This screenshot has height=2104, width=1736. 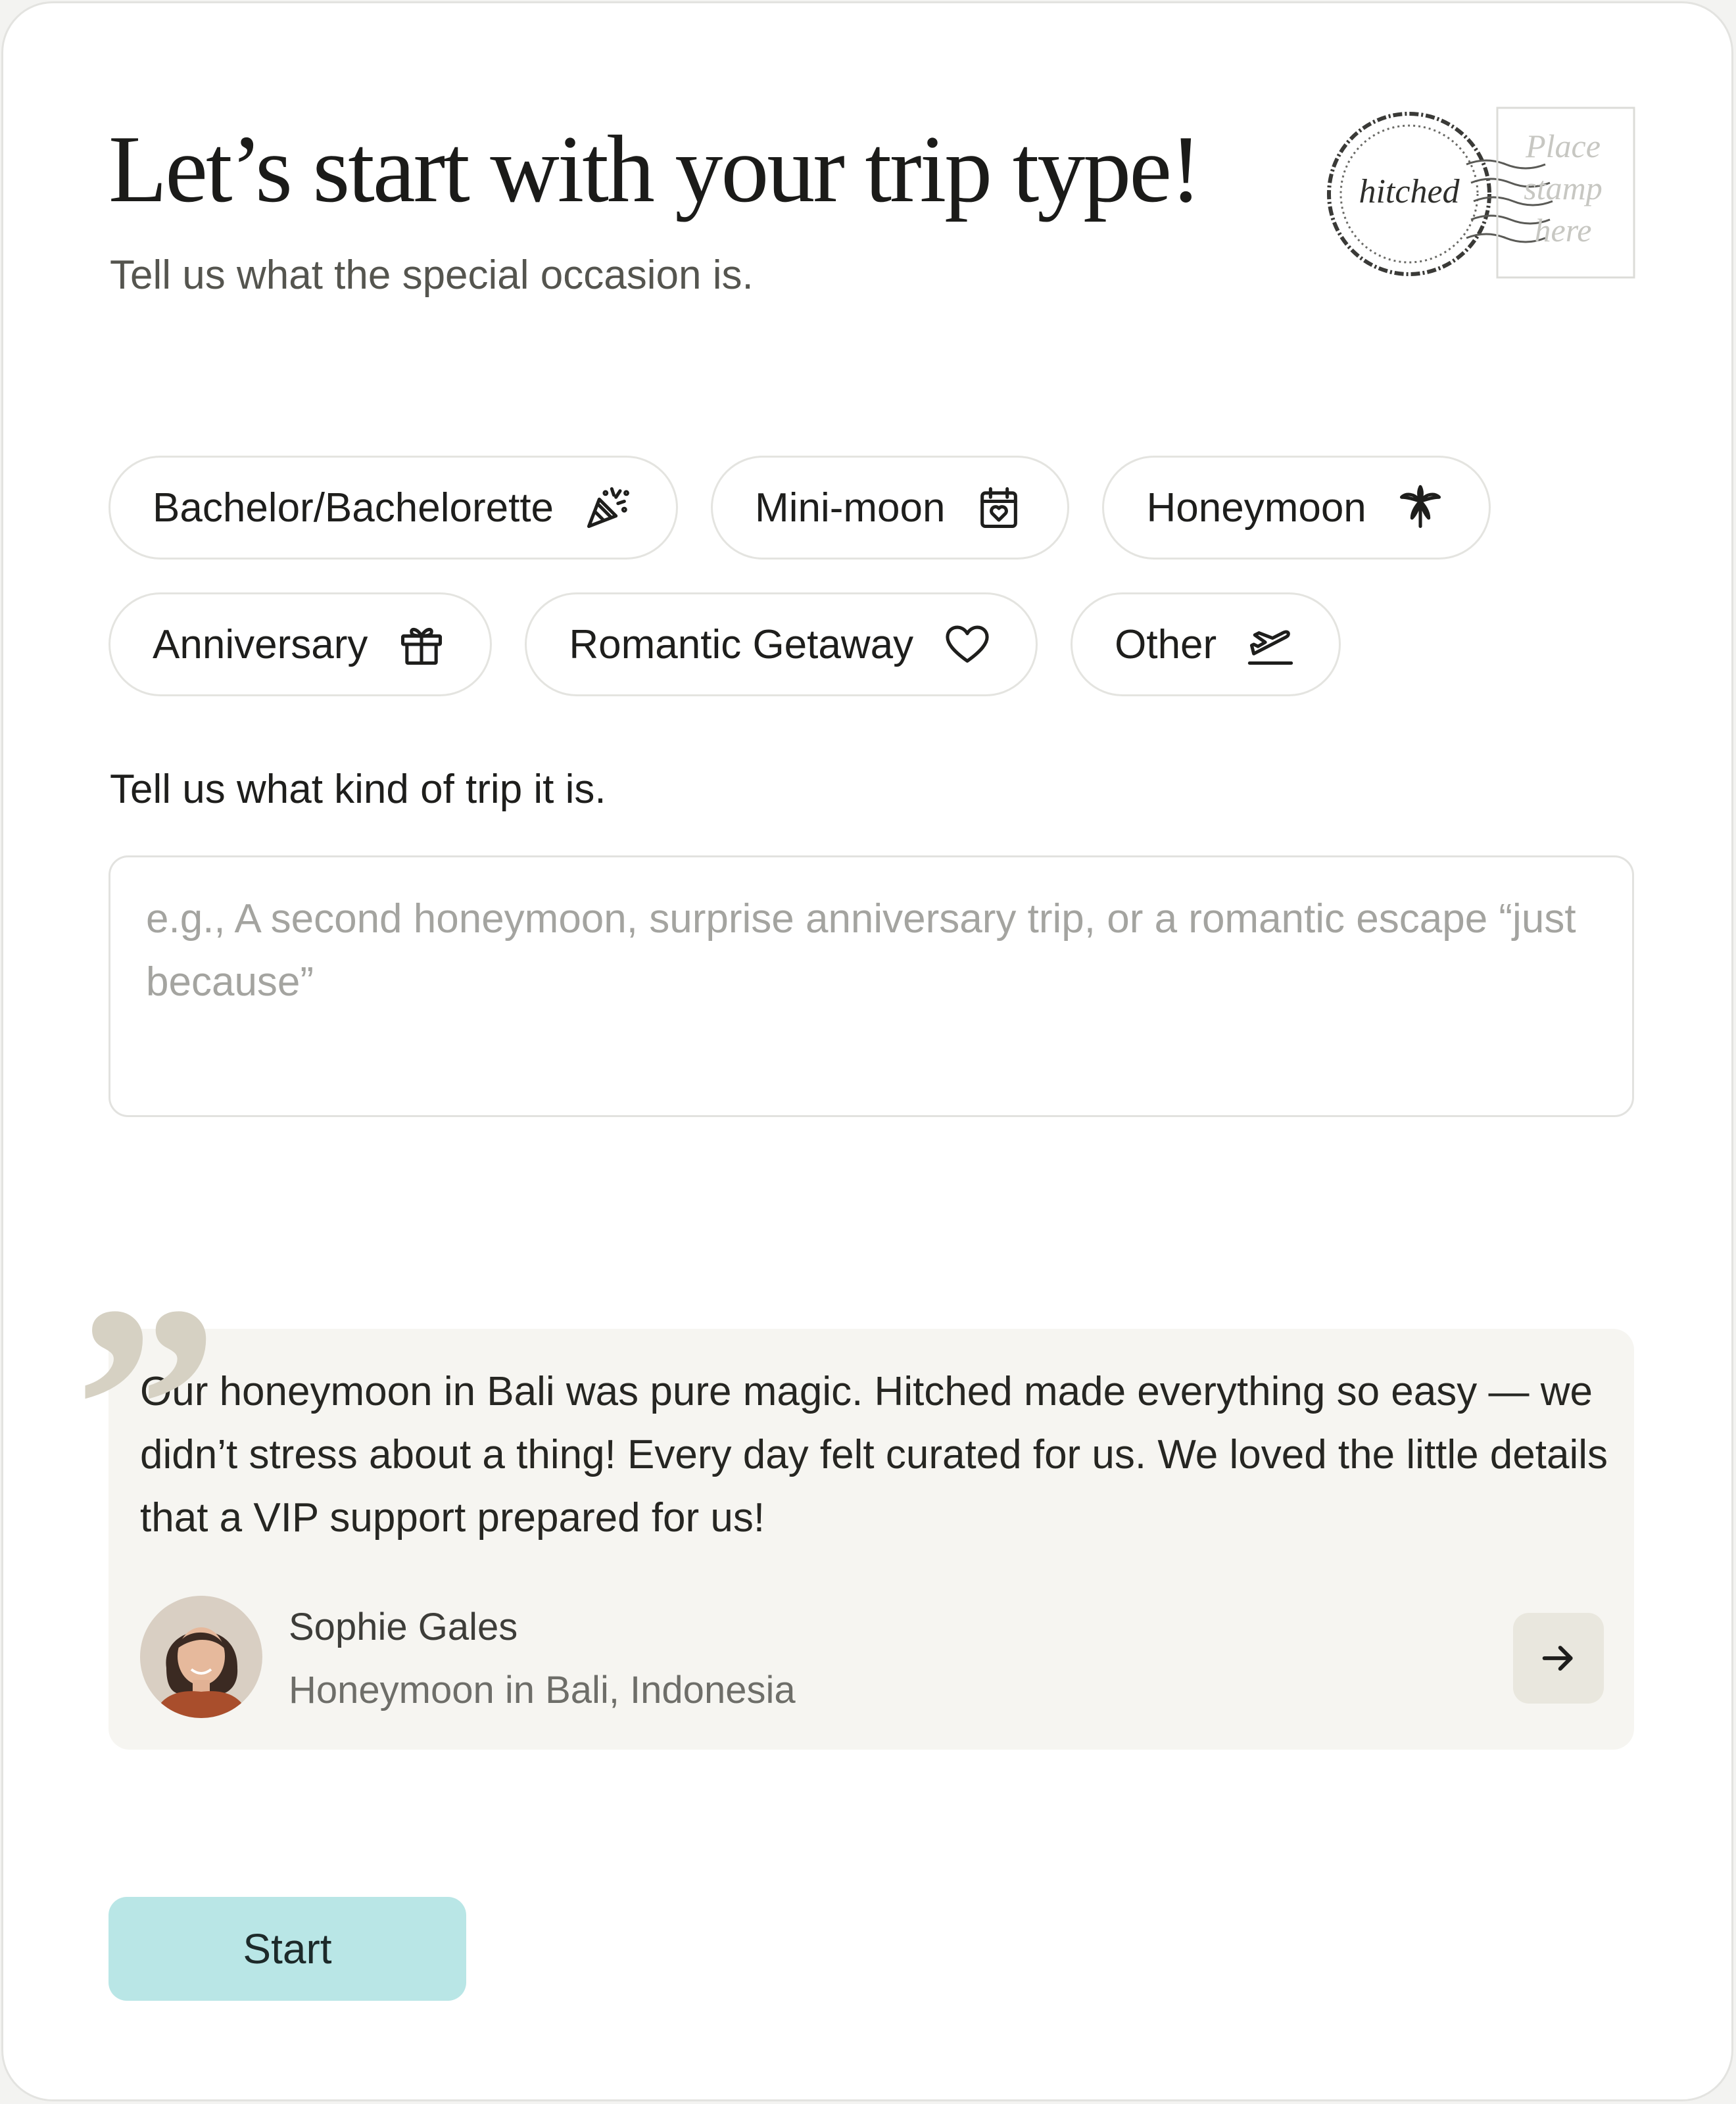 What do you see at coordinates (1563, 146) in the screenshot?
I see `stamp-caption-line: Place` at bounding box center [1563, 146].